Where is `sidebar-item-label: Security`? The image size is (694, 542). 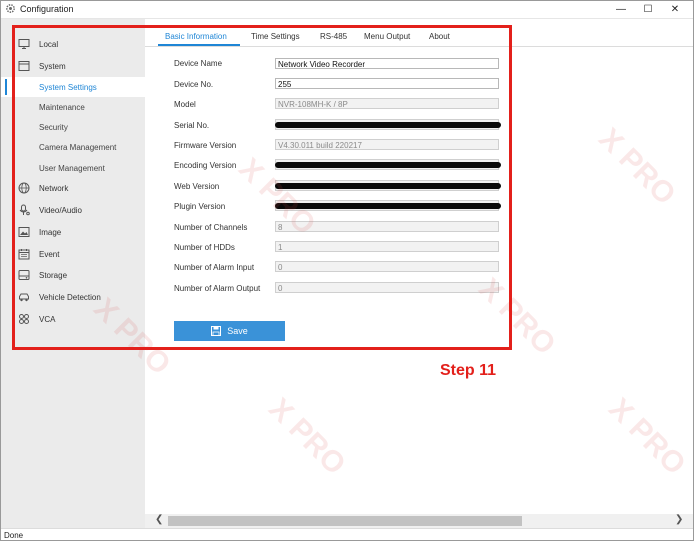
sidebar-item-label: Security is located at coordinates (53, 127).